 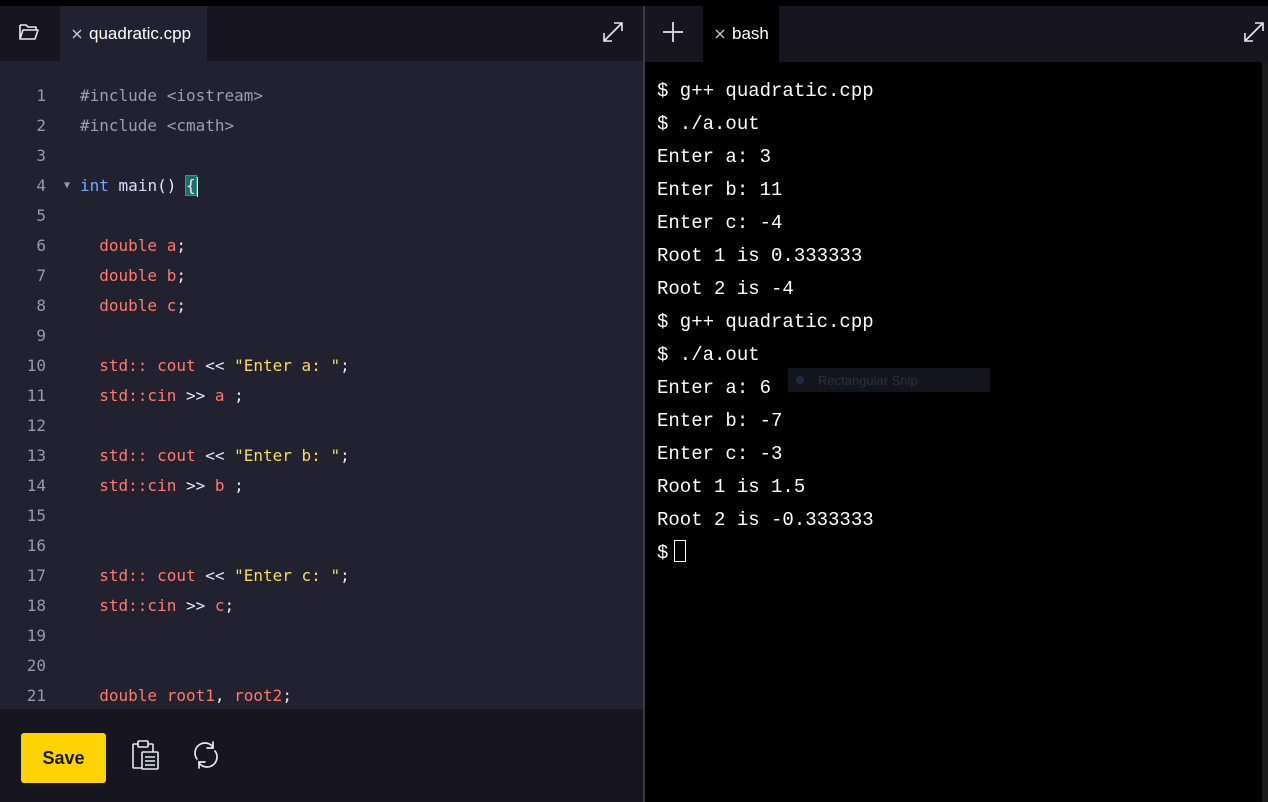 What do you see at coordinates (750, 33) in the screenshot?
I see `tab-label: bash` at bounding box center [750, 33].